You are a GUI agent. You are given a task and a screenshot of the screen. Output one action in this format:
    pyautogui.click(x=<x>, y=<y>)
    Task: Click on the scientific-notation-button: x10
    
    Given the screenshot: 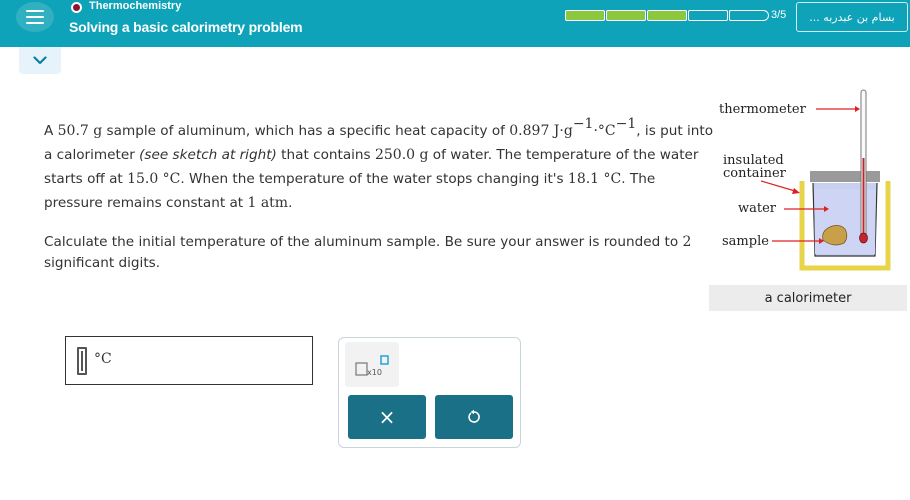 What is the action you would take?
    pyautogui.click(x=372, y=364)
    